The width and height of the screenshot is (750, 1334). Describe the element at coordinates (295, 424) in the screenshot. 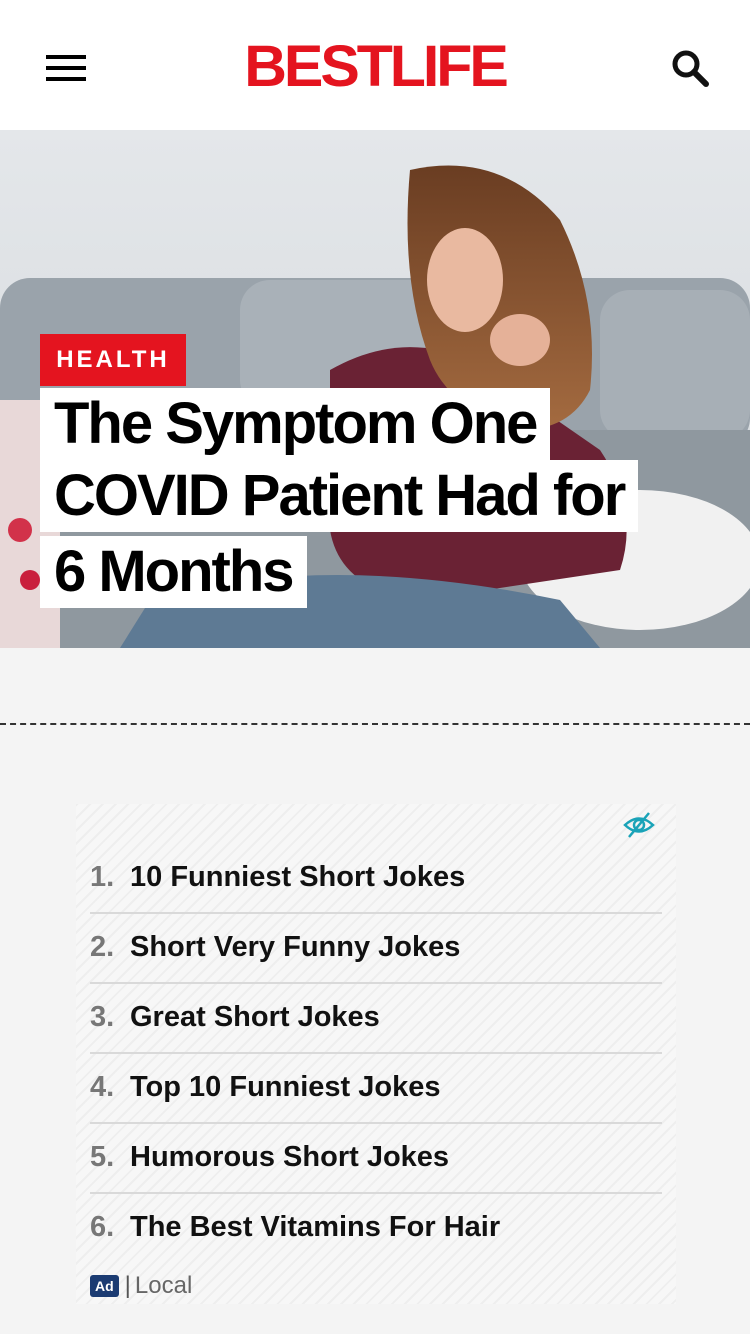

I see `headline-line-1: The Symptom One` at that location.